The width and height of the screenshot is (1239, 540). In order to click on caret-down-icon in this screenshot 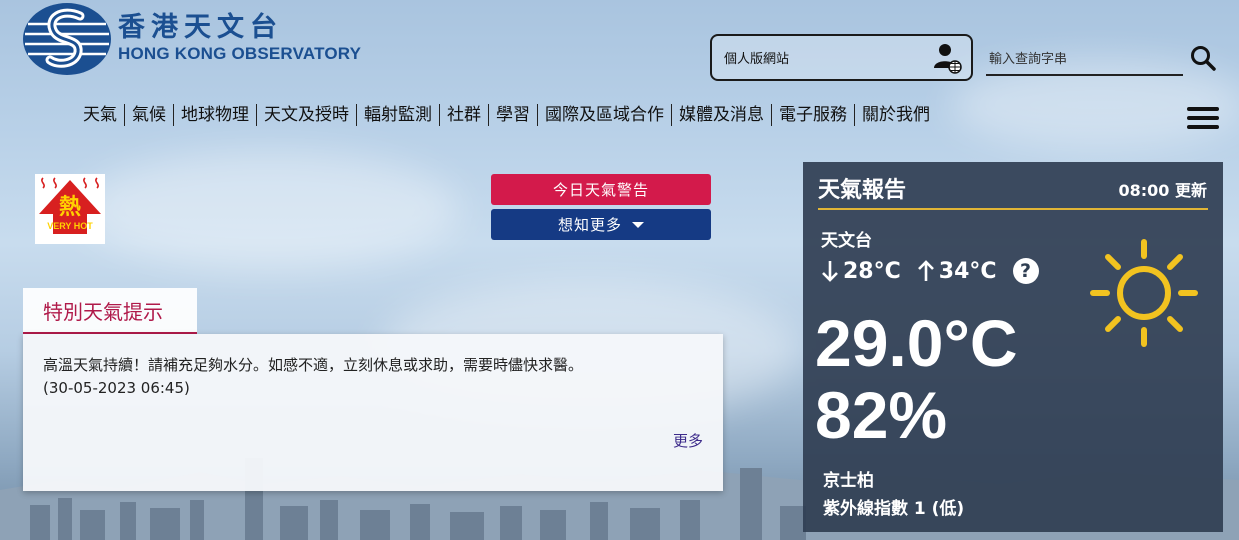, I will do `click(638, 224)`.